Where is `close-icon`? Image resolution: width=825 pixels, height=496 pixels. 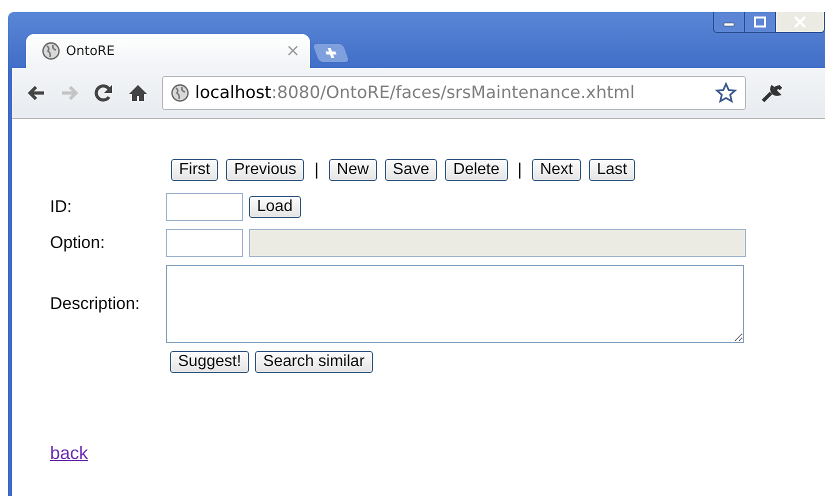
close-icon is located at coordinates (800, 22).